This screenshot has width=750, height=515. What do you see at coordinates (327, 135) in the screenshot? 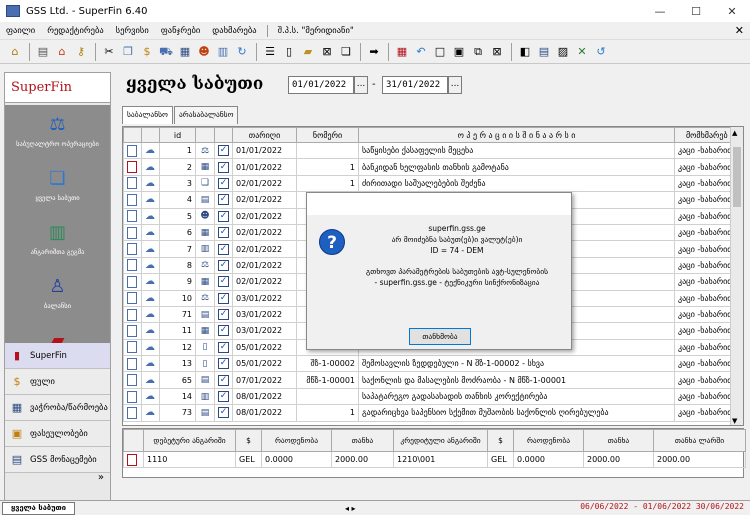
I see `column-header-number: ნომერი` at bounding box center [327, 135].